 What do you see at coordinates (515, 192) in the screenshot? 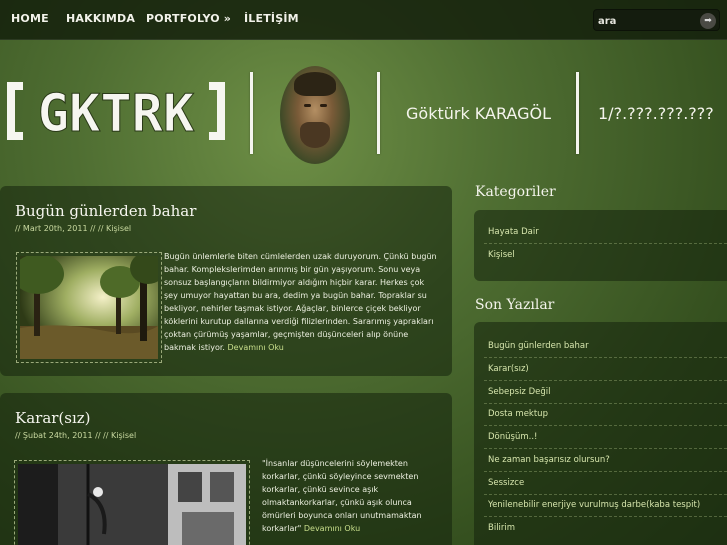
I see `categories-heading: Kategoriler` at bounding box center [515, 192].